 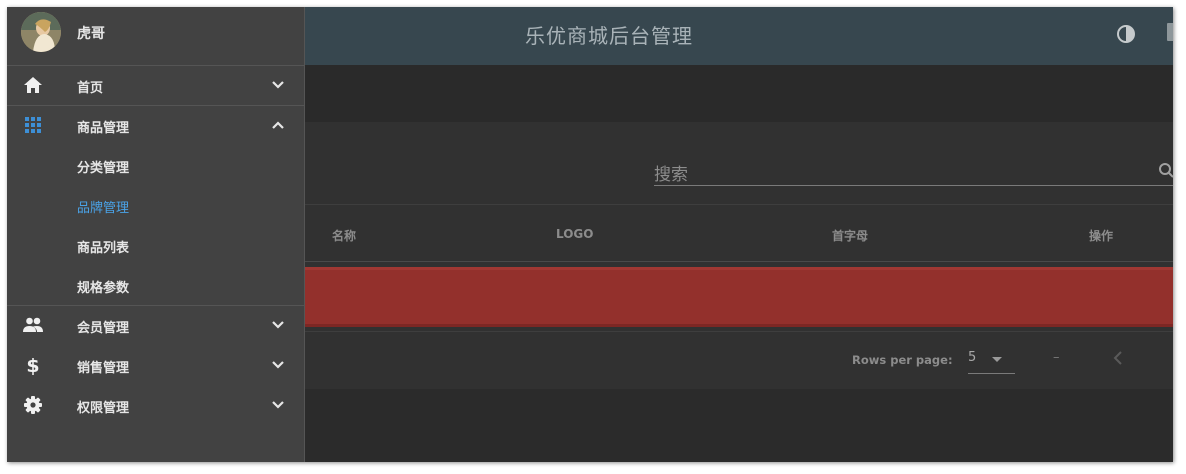 I want to click on column-header-initial: 首字母, so click(x=850, y=235).